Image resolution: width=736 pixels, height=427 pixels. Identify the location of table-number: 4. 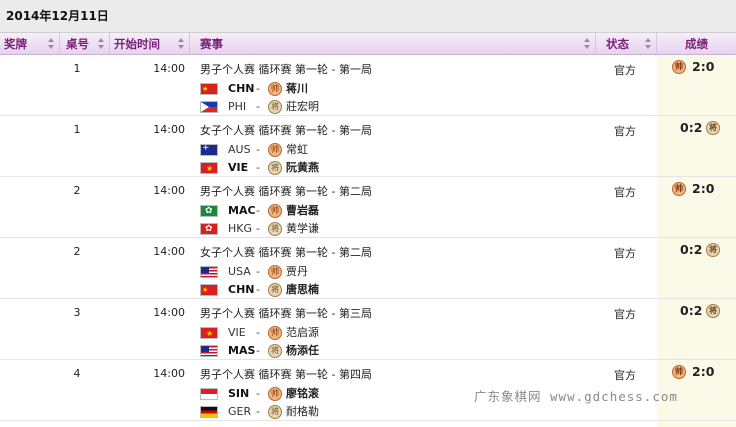
(77, 373).